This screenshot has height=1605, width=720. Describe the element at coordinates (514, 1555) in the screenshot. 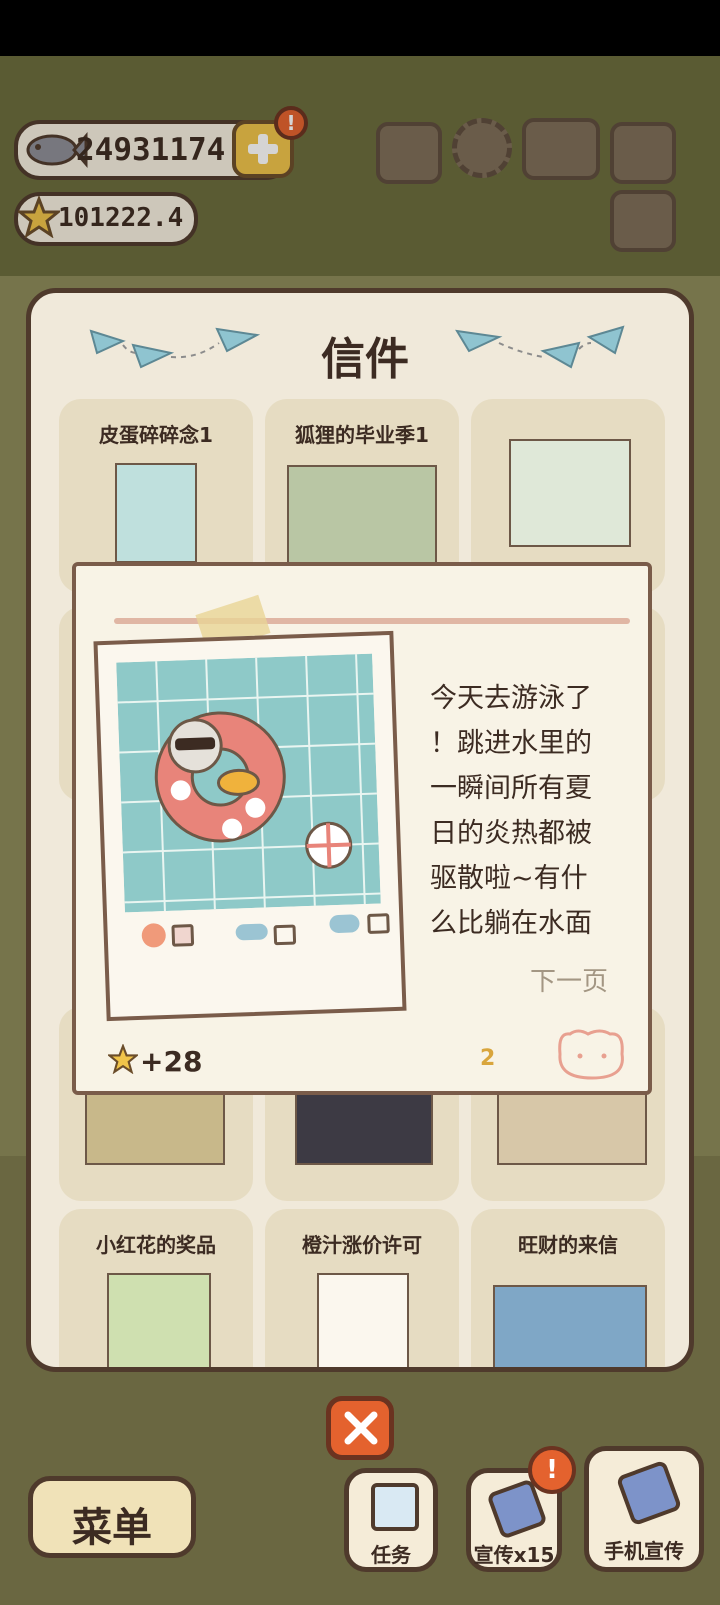

I see `promo-button-label: 宣传x15` at that location.